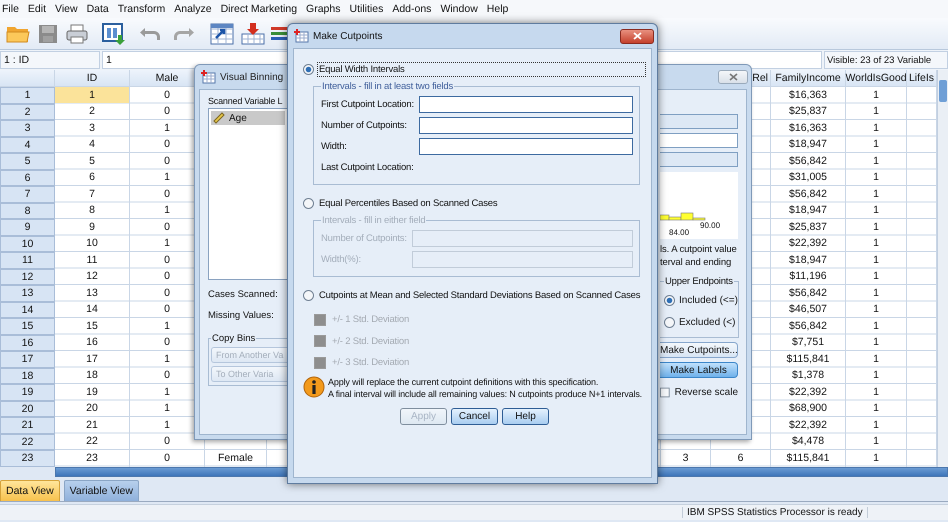  What do you see at coordinates (708, 300) in the screenshot?
I see `radio-label: Included (<=)` at bounding box center [708, 300].